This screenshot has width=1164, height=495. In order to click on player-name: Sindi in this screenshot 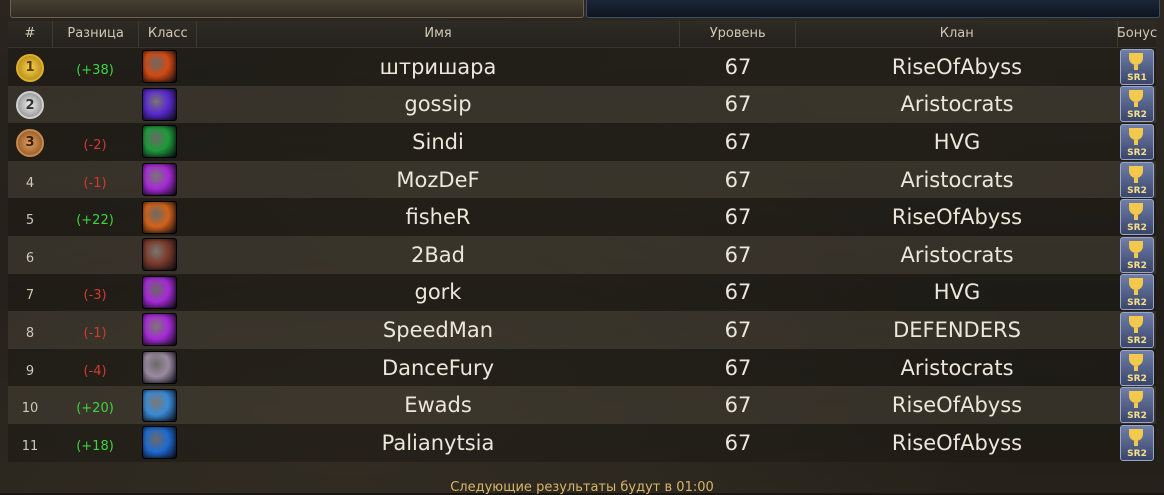, I will do `click(438, 142)`.